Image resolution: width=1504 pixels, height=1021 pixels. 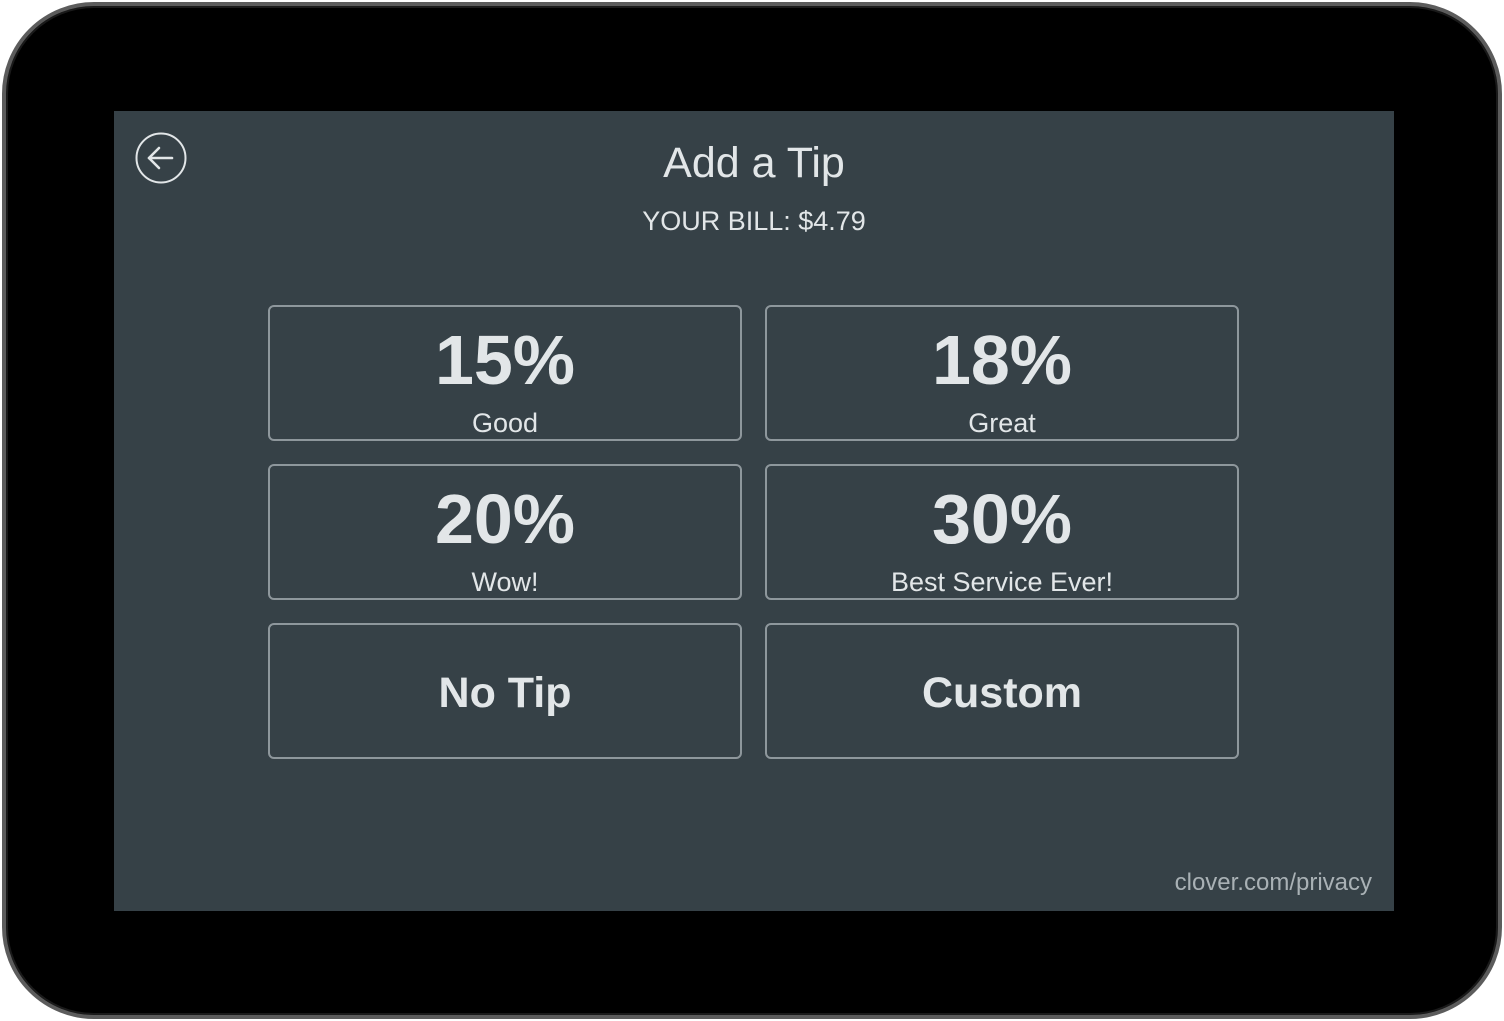 I want to click on tip-30-button: 30% Best Service Ever!, so click(x=1002, y=532).